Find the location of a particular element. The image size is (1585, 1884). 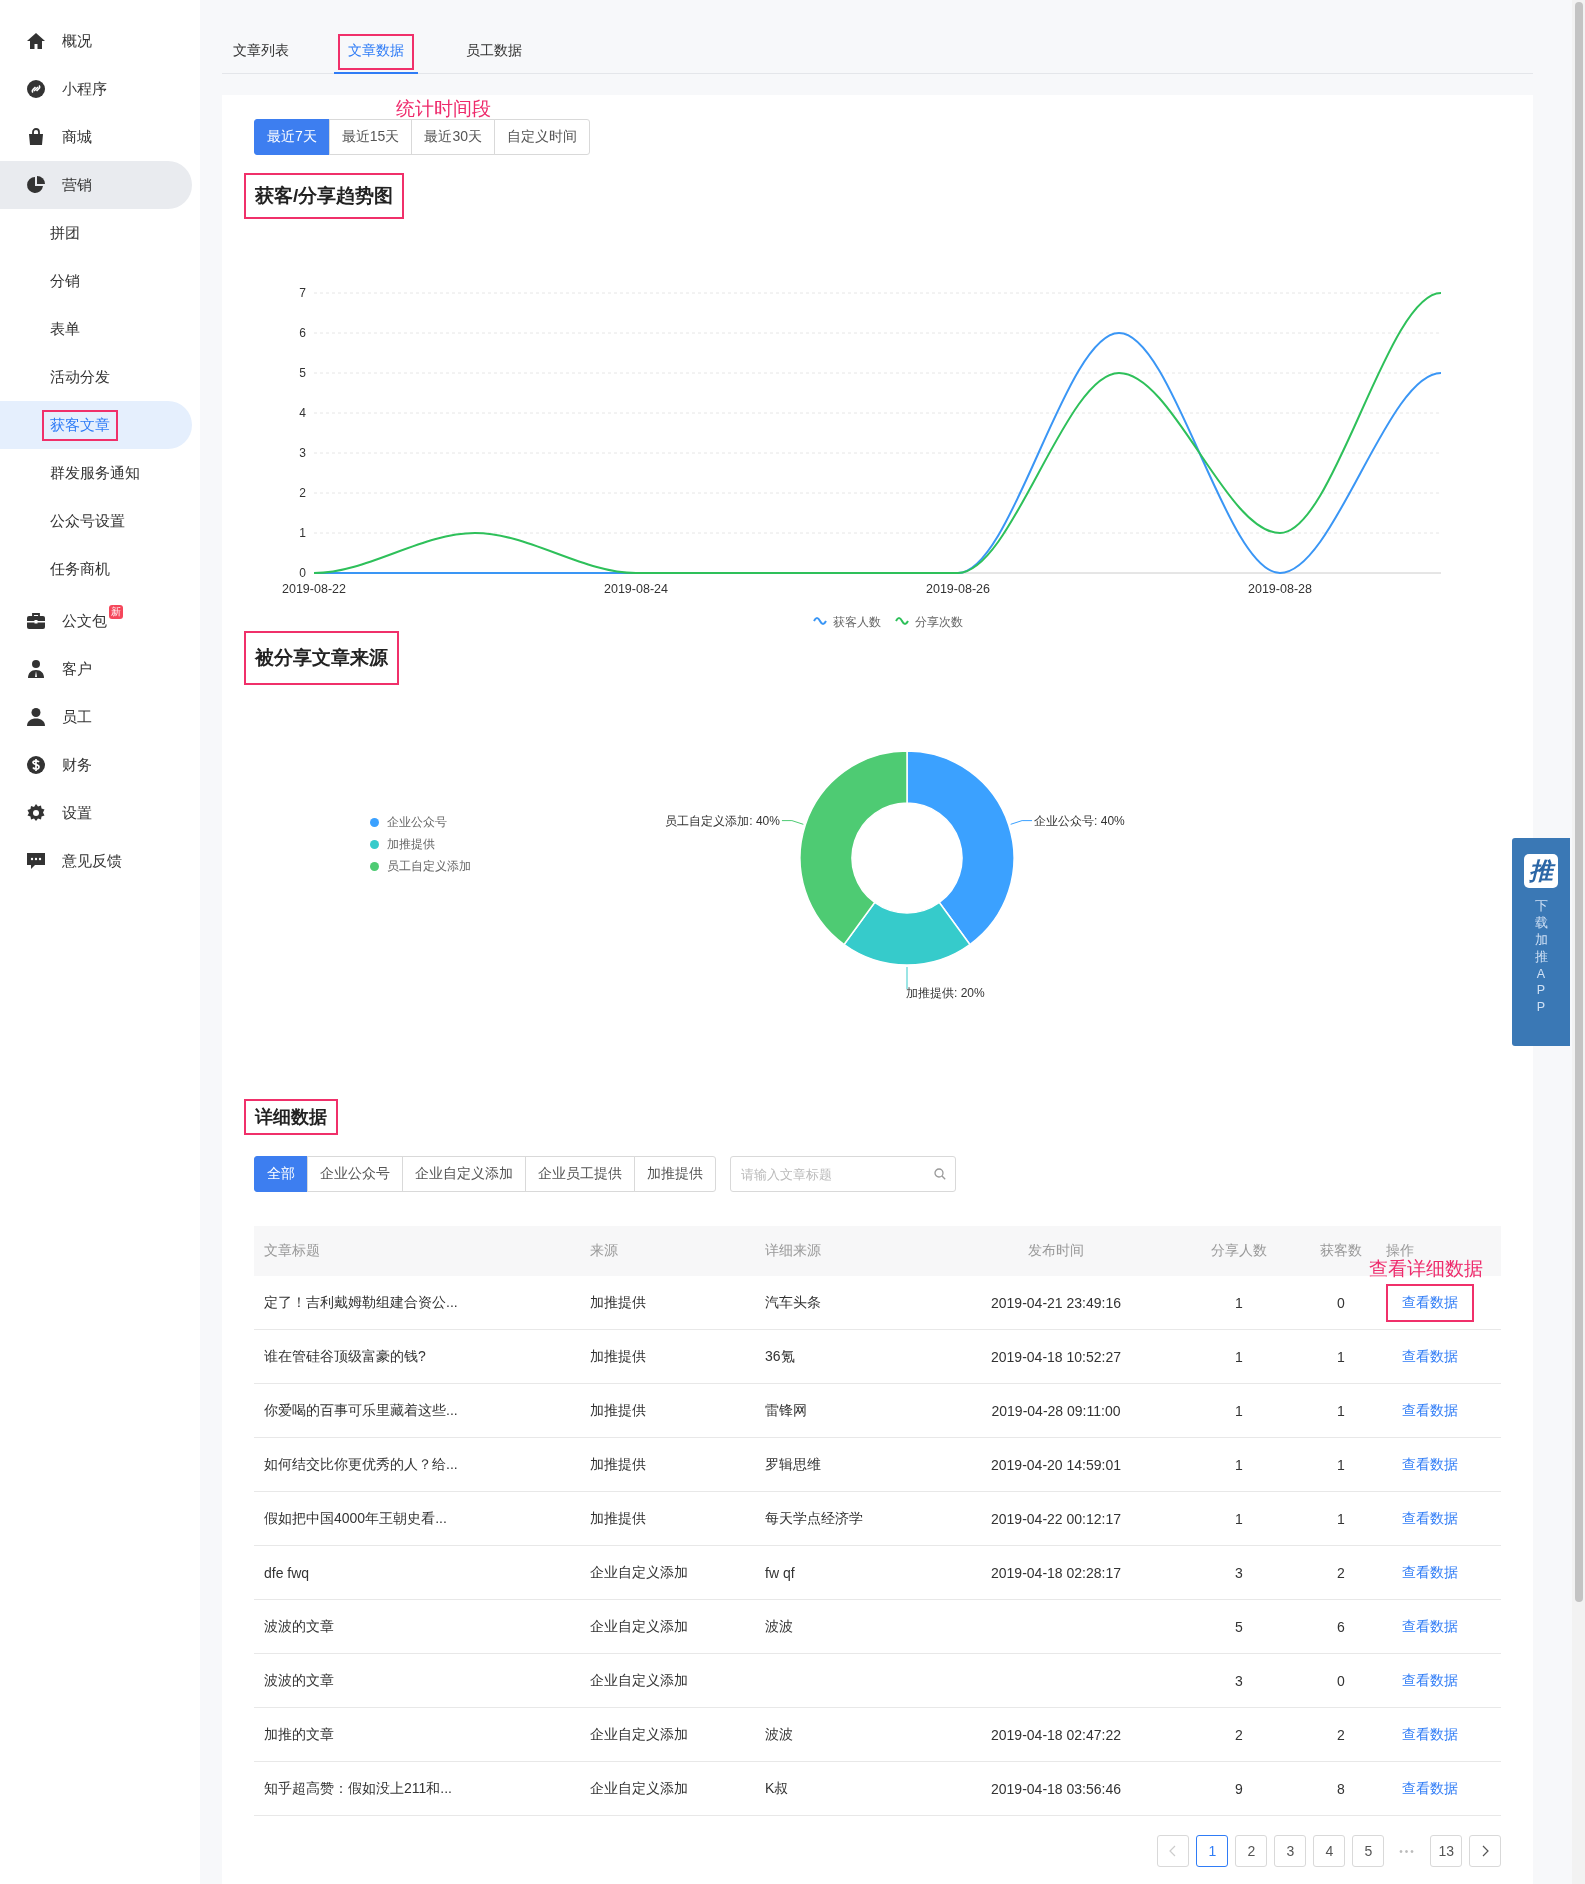

table-cell: 2019-04-18 02:47:22 is located at coordinates (1056, 1734).